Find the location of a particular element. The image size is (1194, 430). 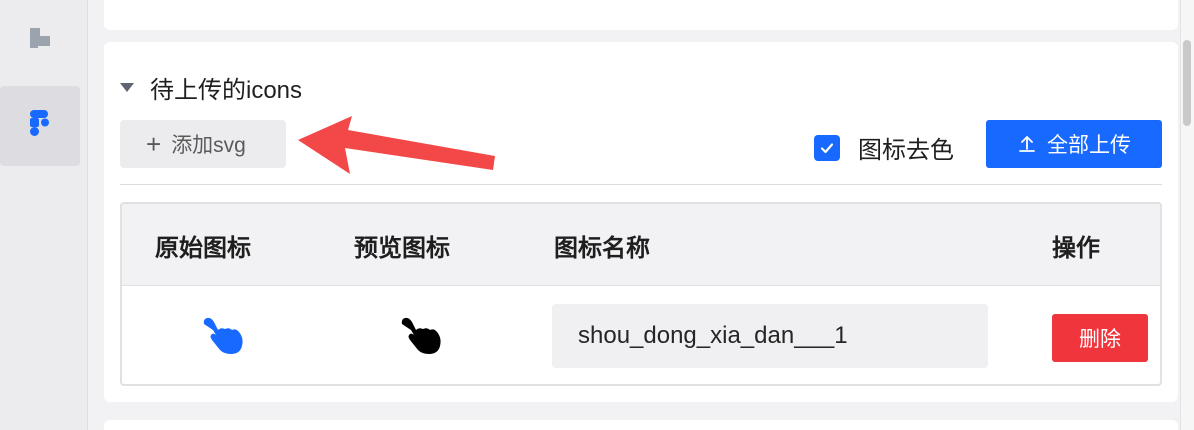

decolor-label: 图标去色 is located at coordinates (906, 150).